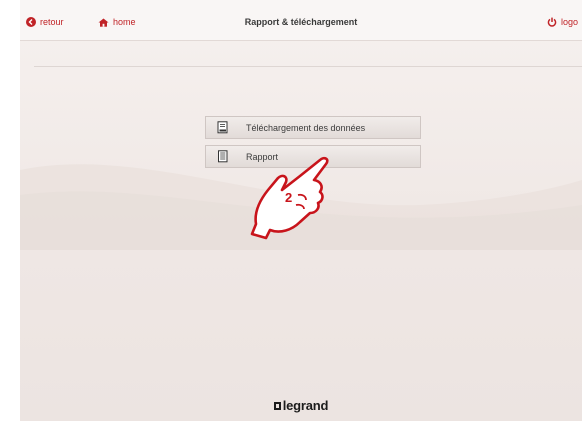 The height and width of the screenshot is (421, 582). Describe the element at coordinates (301, 40) in the screenshot. I see `header-divider` at that location.